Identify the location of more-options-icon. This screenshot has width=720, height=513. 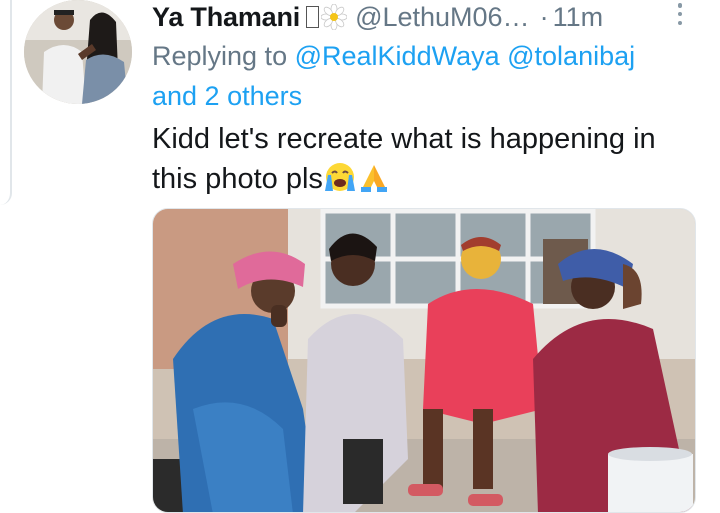
(680, 14).